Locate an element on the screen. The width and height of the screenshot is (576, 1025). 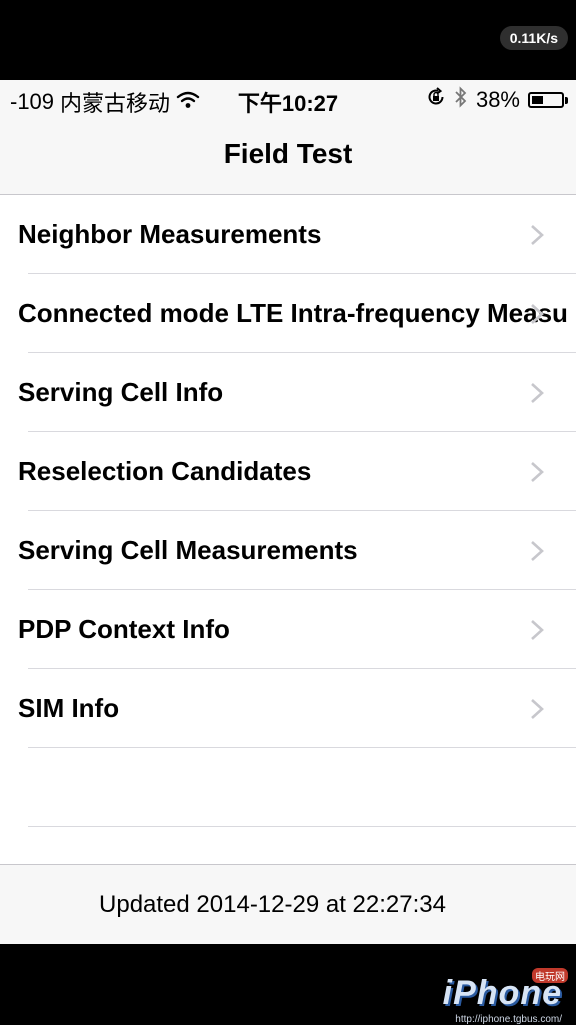
battery-fill is located at coordinates (537, 100).